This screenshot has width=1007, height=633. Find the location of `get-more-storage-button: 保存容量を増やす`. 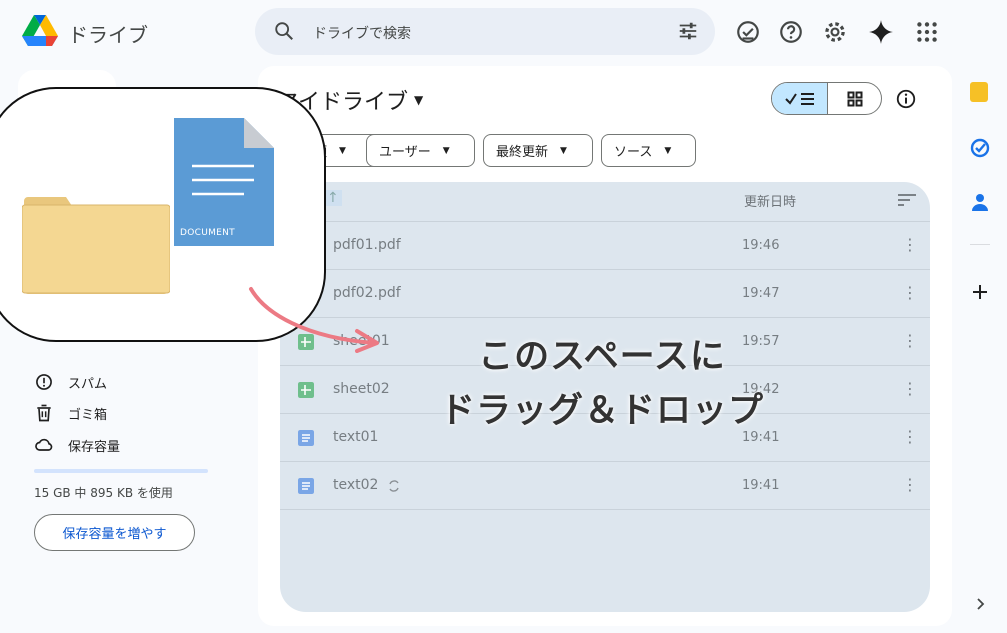

get-more-storage-button: 保存容量を増やす is located at coordinates (114, 532).